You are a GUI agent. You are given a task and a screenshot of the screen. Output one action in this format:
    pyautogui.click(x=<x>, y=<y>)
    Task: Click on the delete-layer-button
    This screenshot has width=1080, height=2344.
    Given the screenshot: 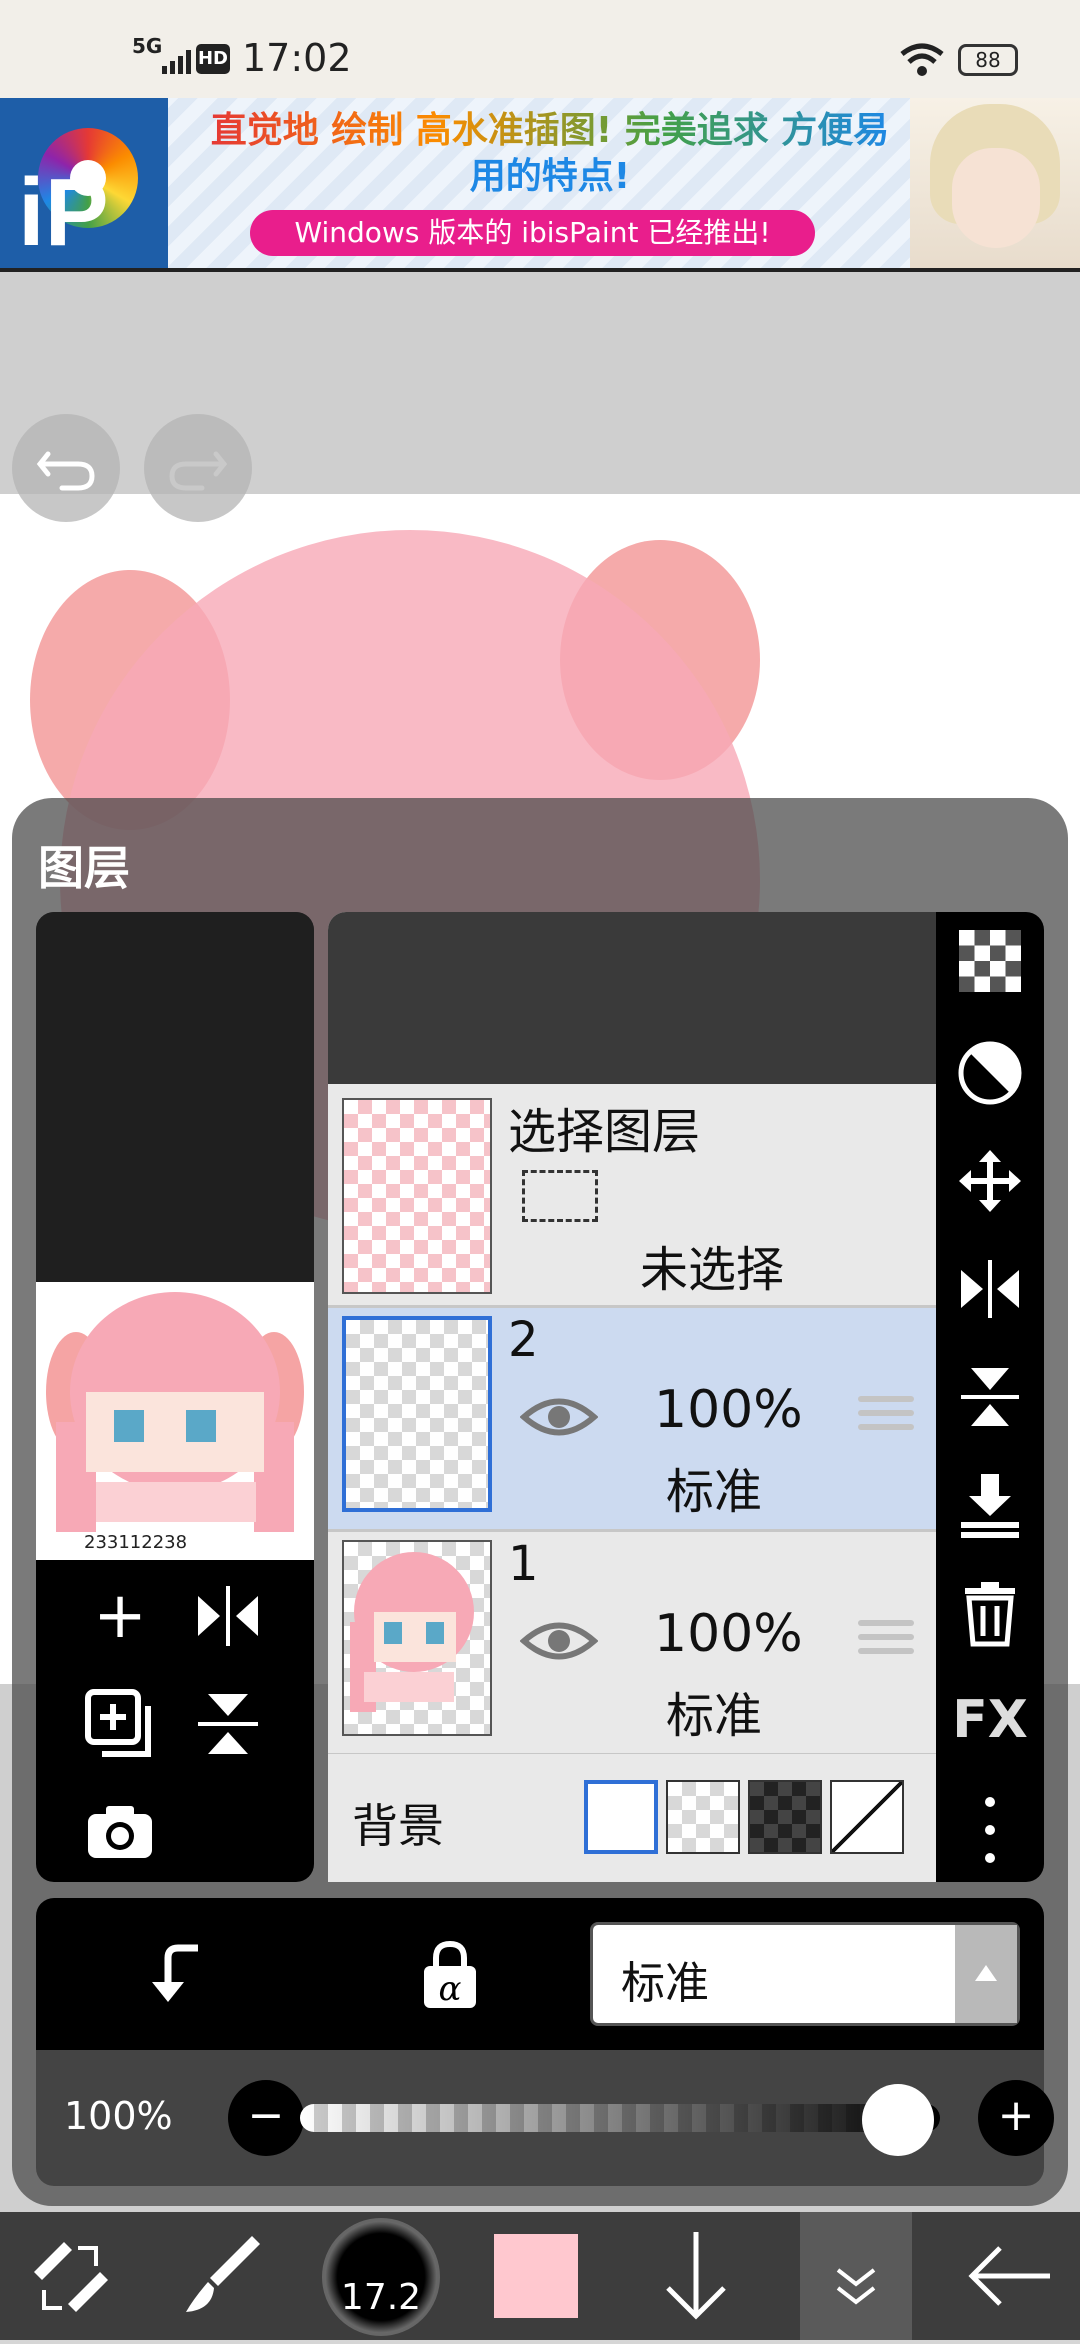 What is the action you would take?
    pyautogui.click(x=990, y=1615)
    